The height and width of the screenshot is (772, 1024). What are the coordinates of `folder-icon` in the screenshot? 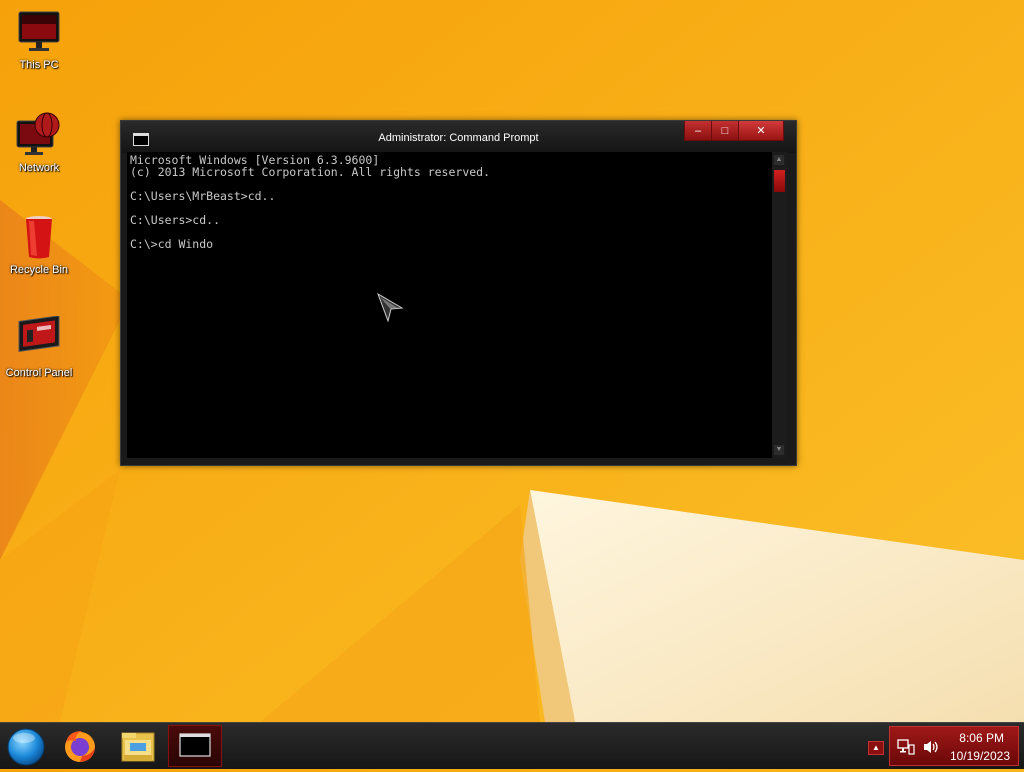 It's located at (138, 747).